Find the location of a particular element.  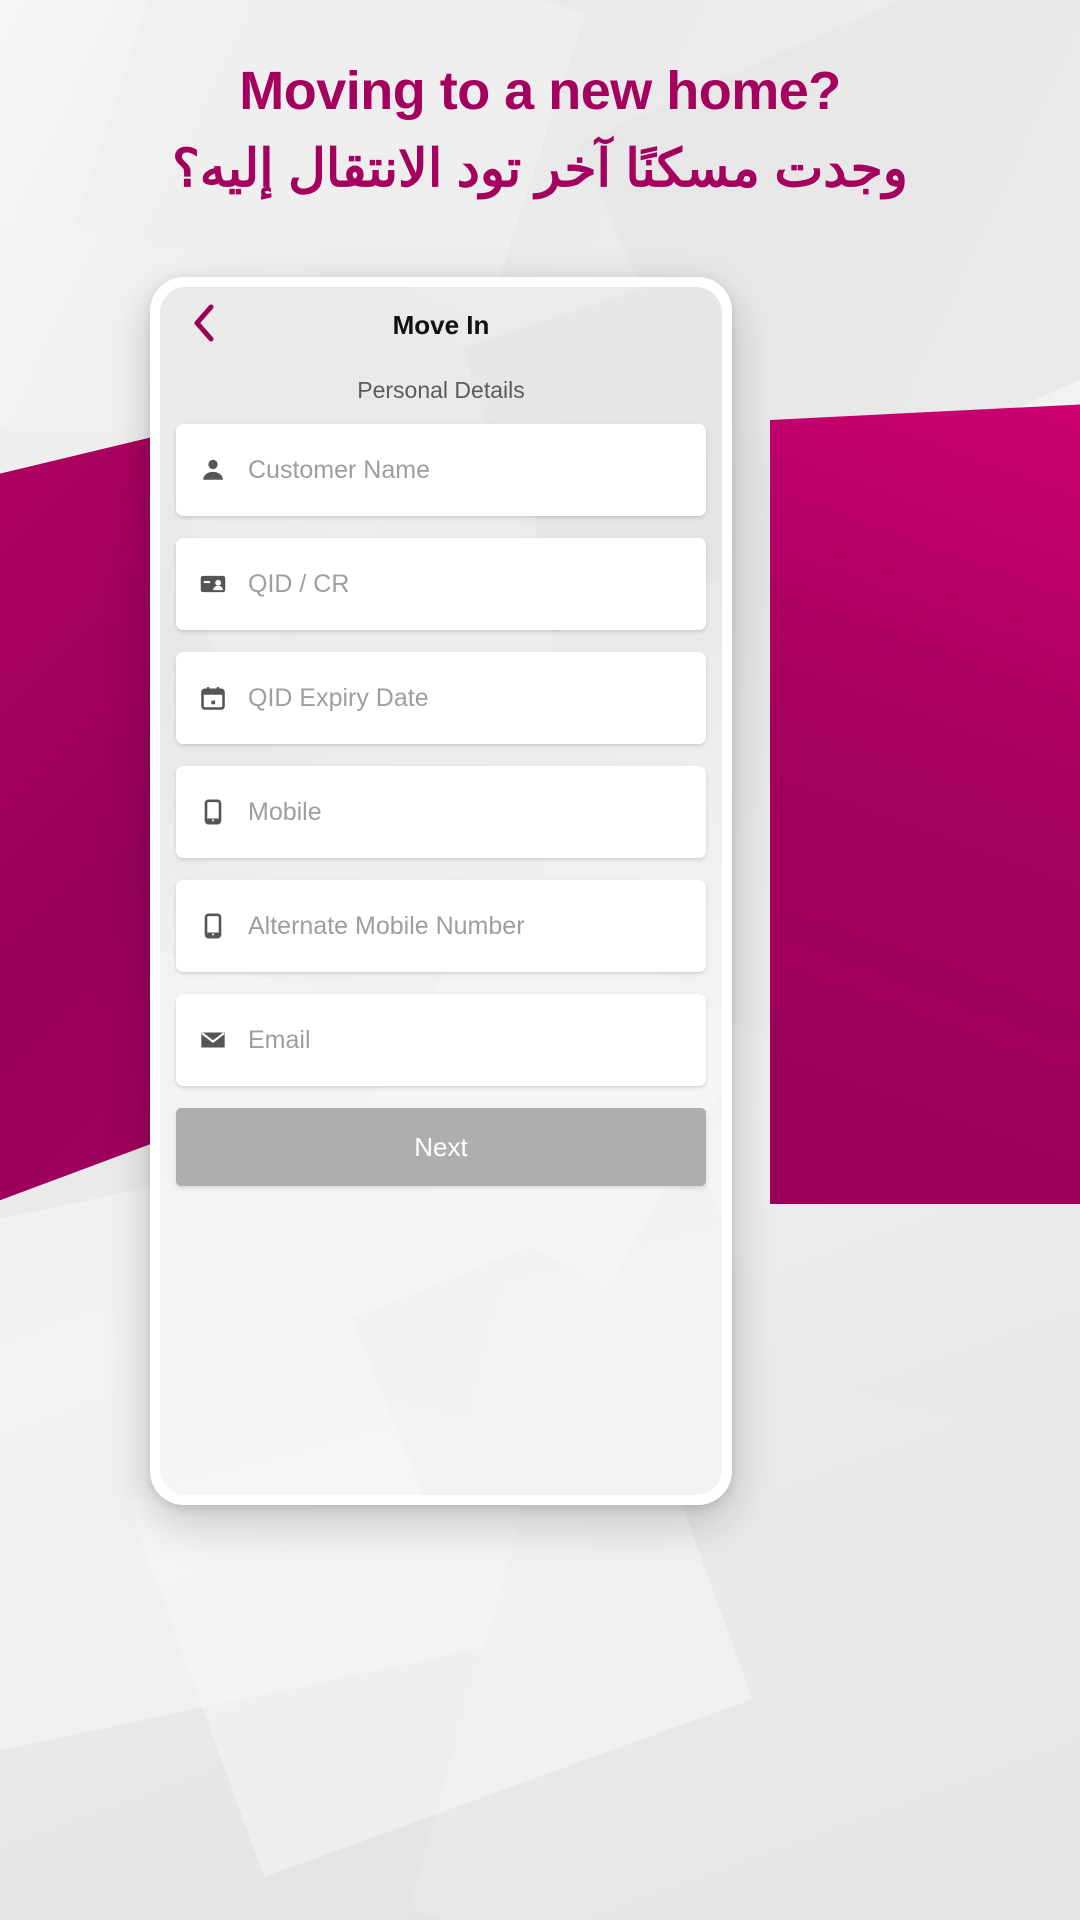

field-alternate-mobile-number: Alternate Mobile Number is located at coordinates (441, 926).